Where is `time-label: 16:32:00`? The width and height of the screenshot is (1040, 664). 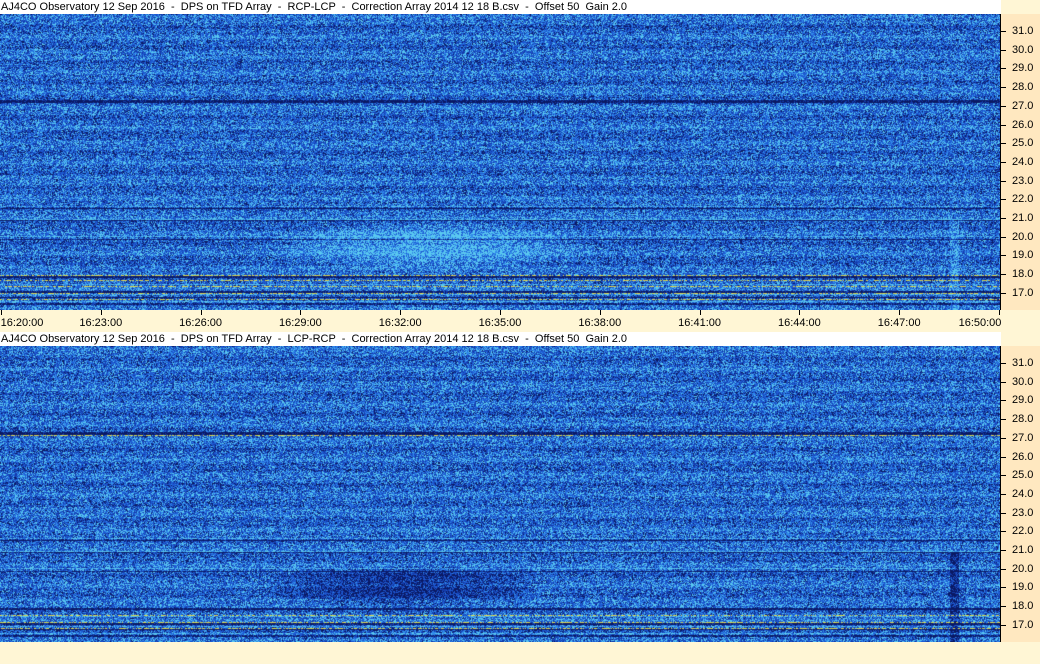 time-label: 16:32:00 is located at coordinates (400, 323).